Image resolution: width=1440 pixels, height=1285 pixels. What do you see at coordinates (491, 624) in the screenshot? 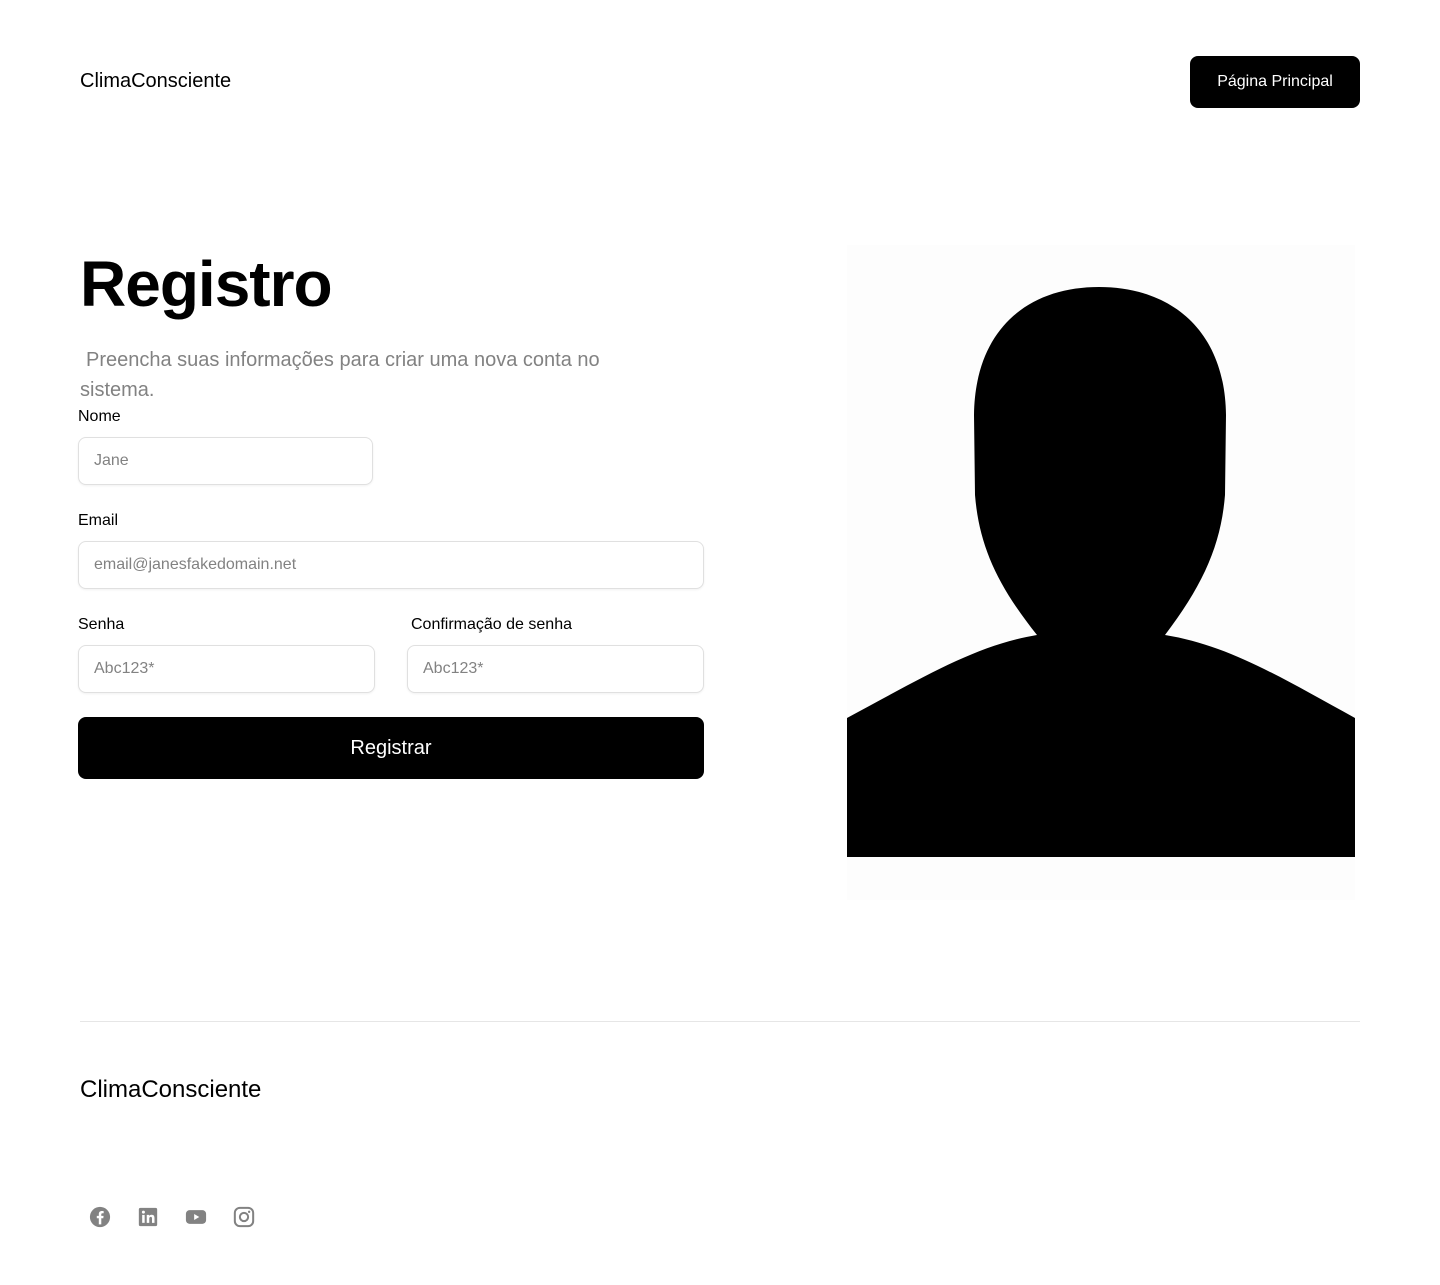
I see `password-confirm-label: Confirmação de senha` at bounding box center [491, 624].